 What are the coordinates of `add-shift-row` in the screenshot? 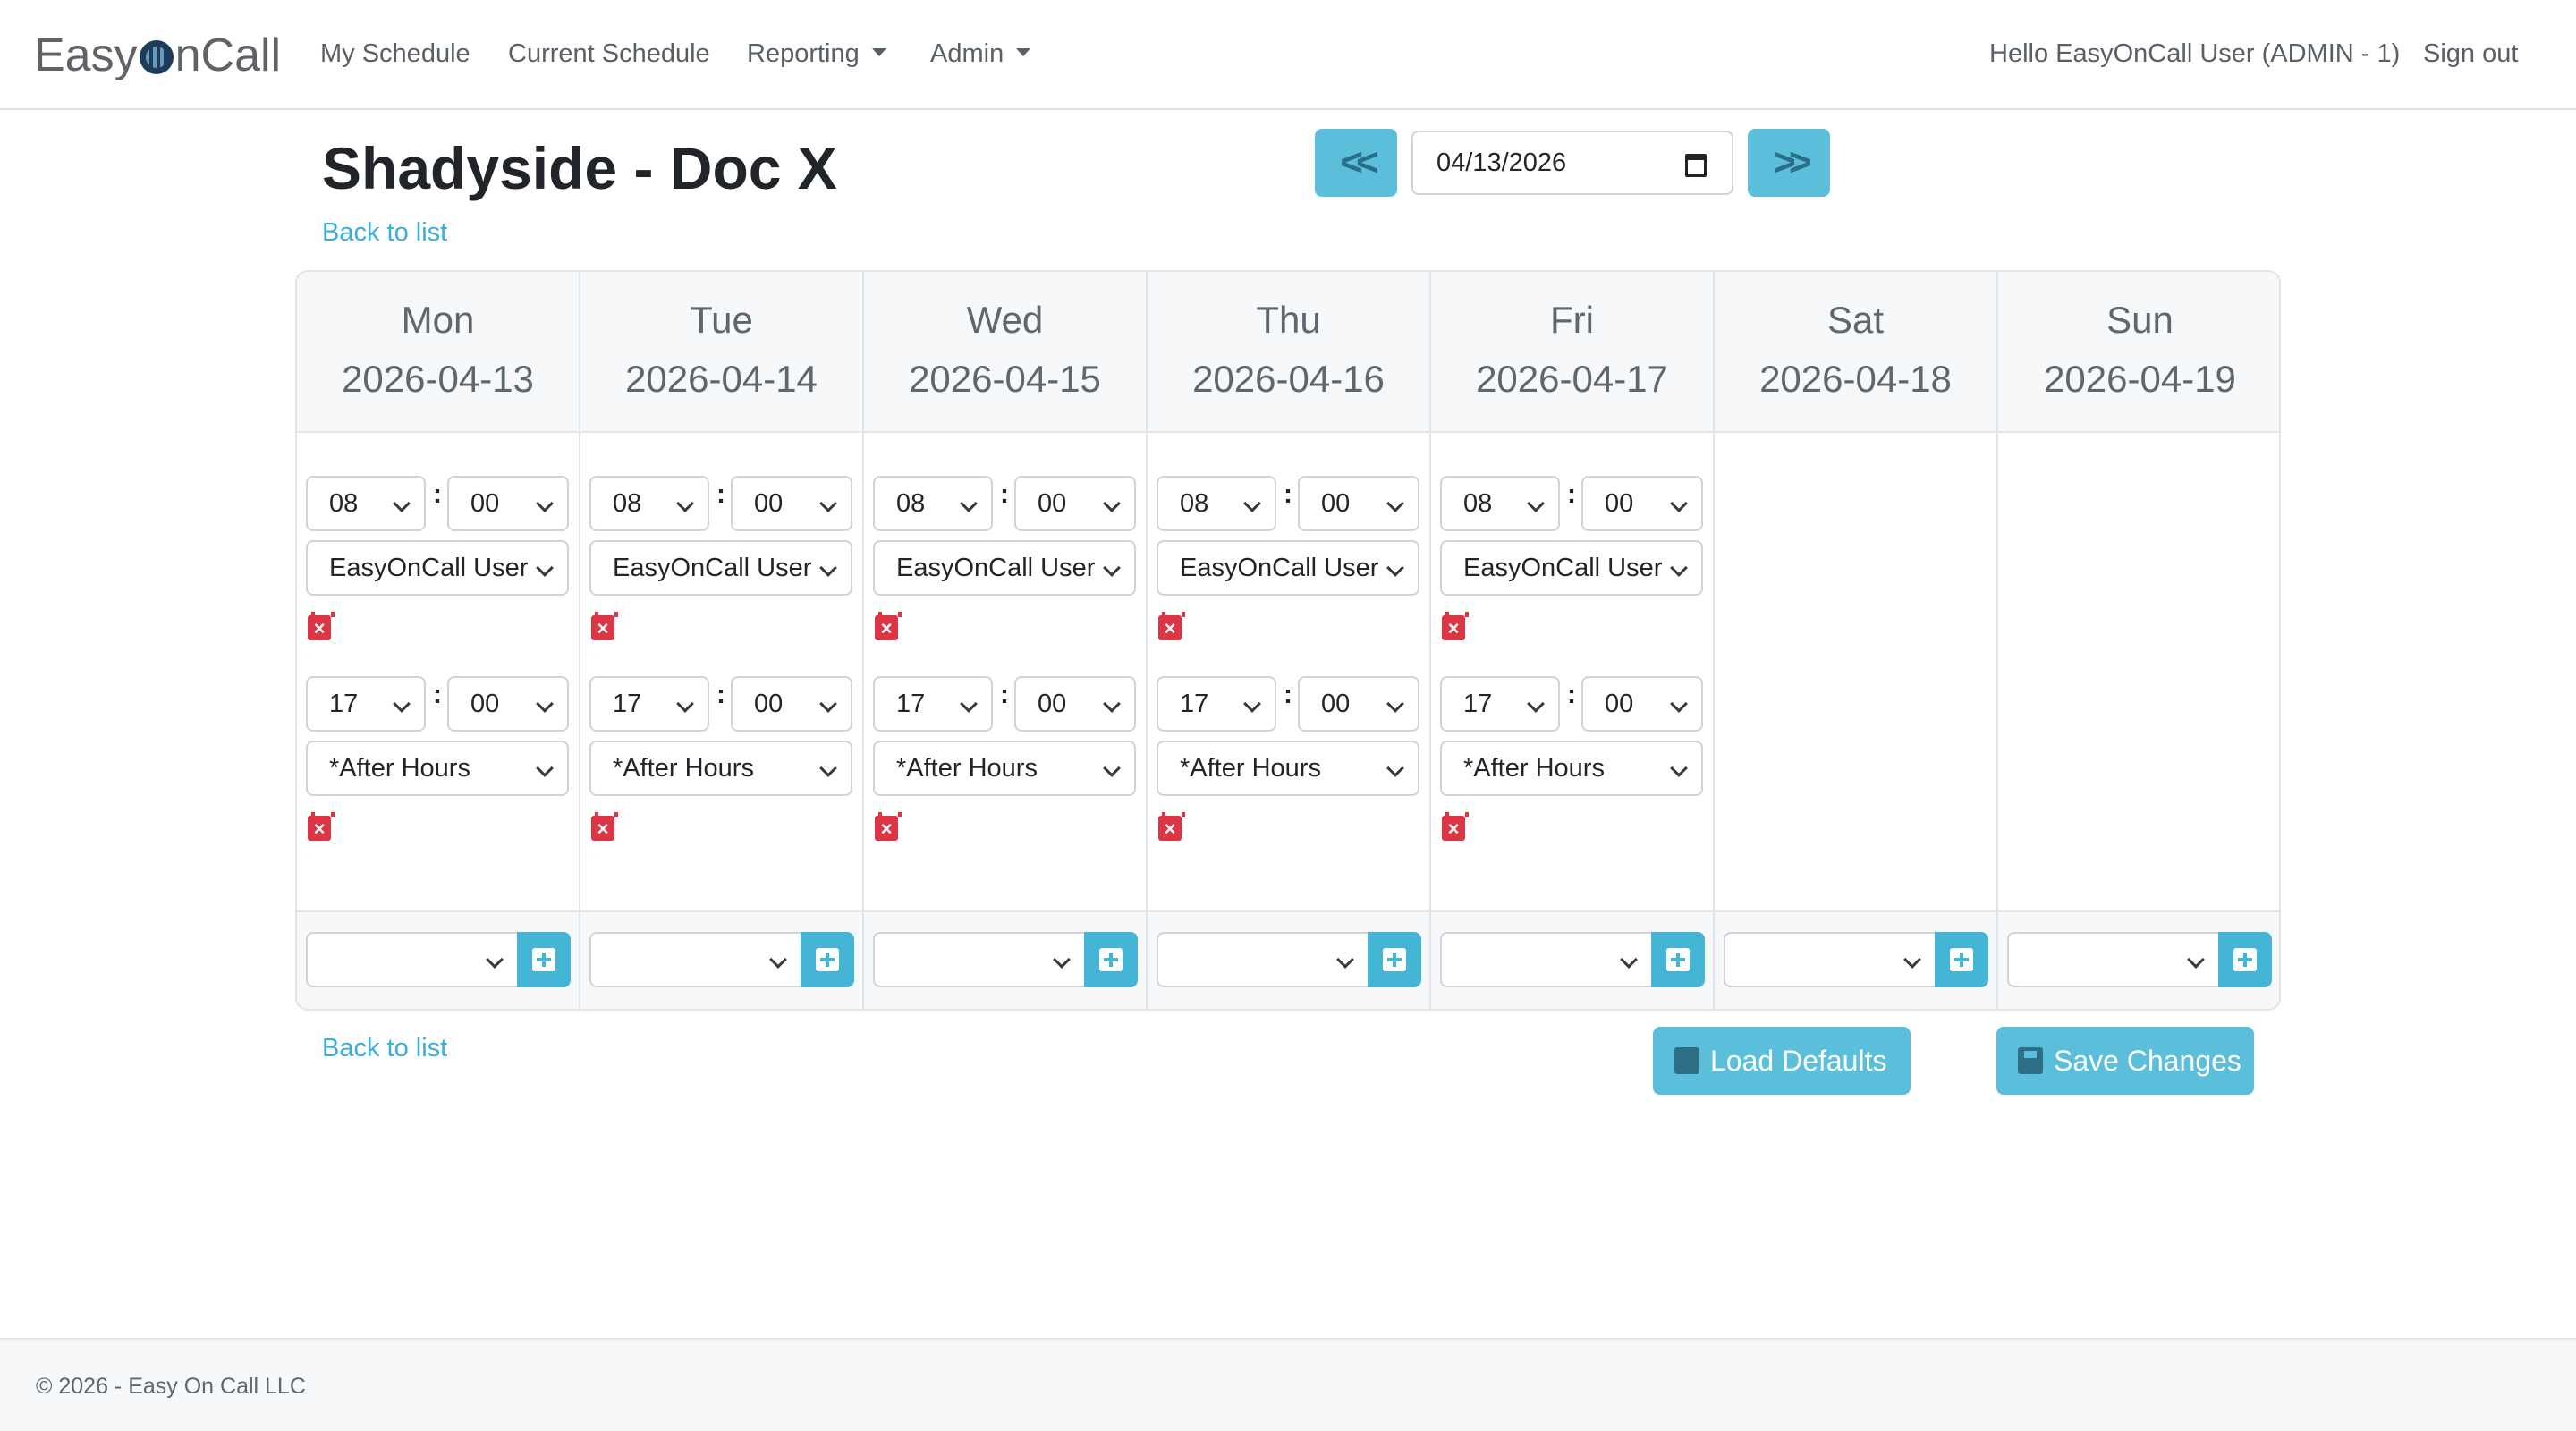 It's located at (2138, 960).